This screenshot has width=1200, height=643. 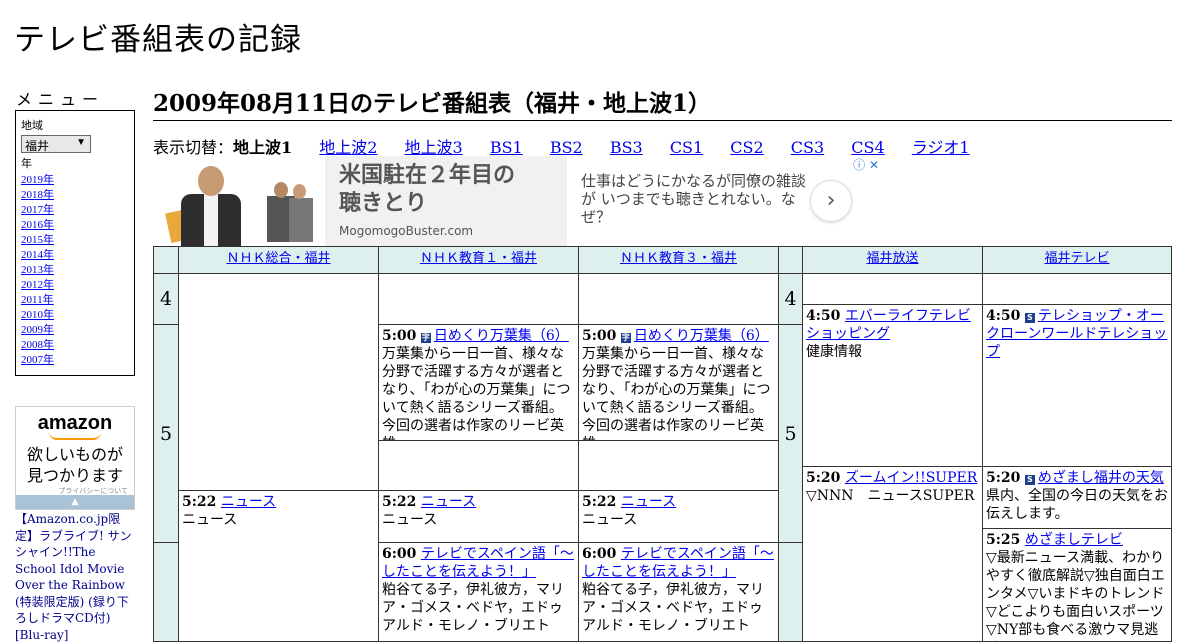 I want to click on channel-header-fbc: 福井放送, so click(x=892, y=260).